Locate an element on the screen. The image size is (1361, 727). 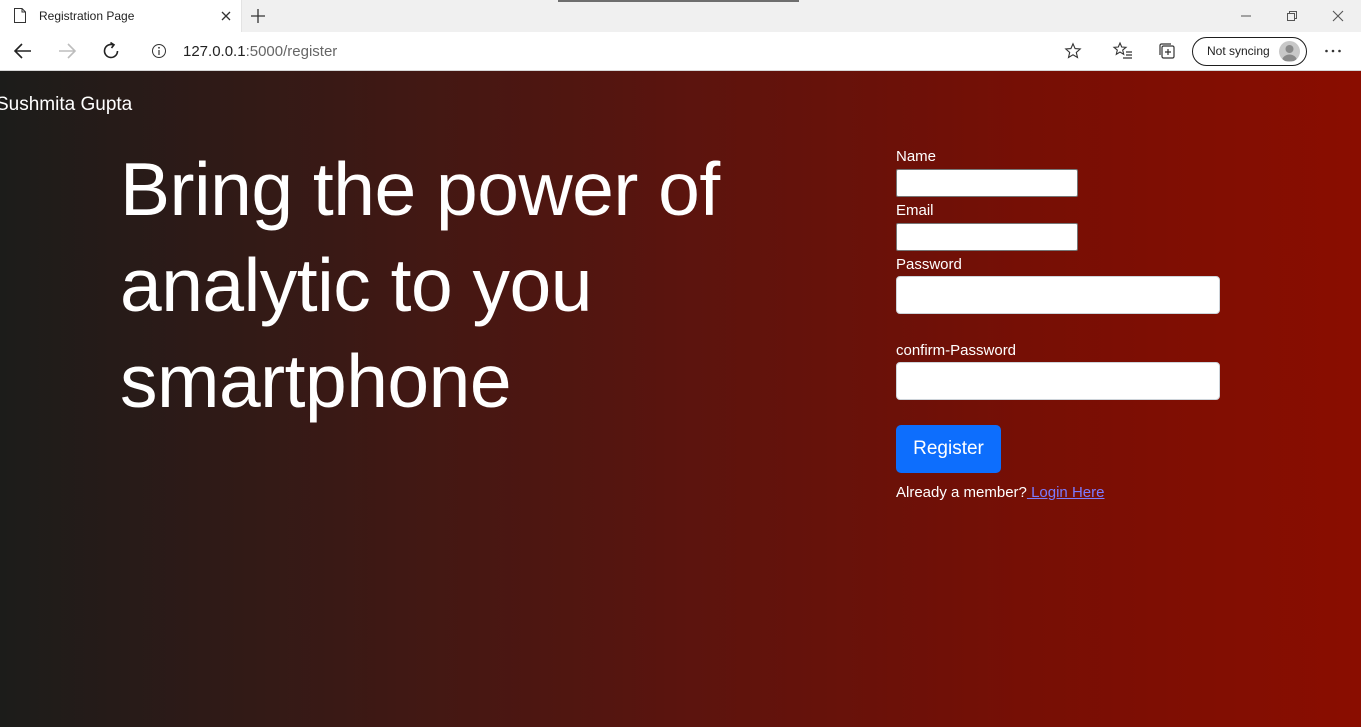
password-label: Password is located at coordinates (929, 264).